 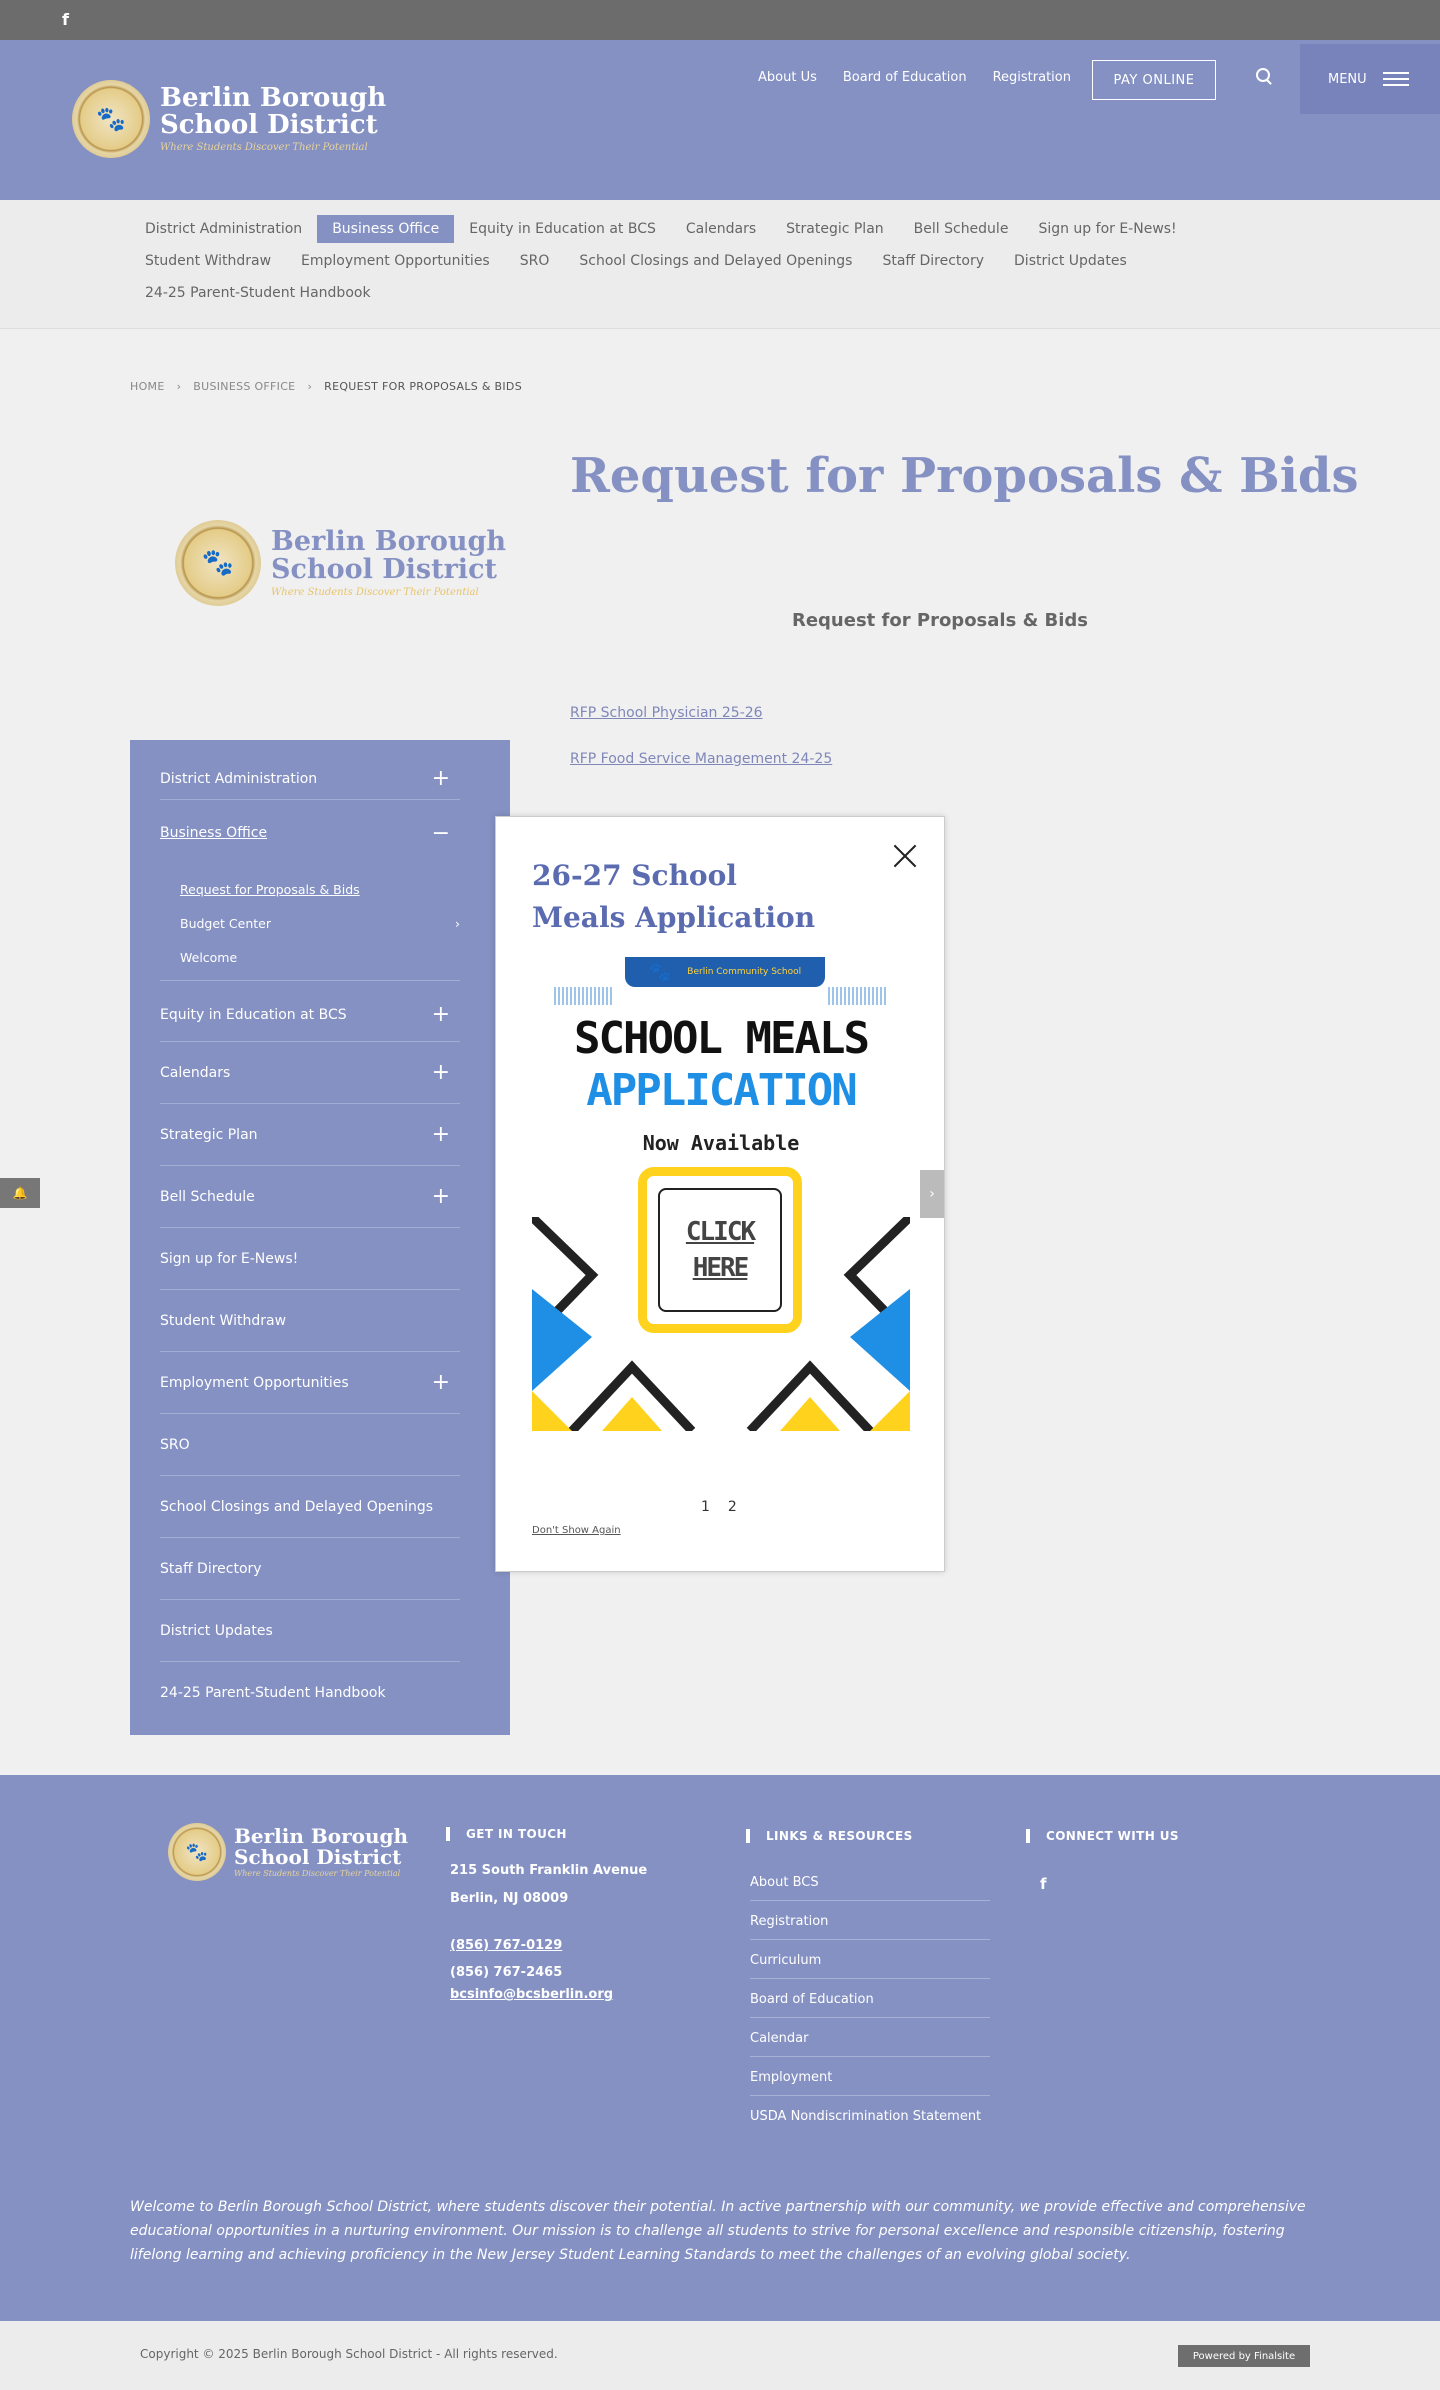 I want to click on footer-link-employment: Employment, so click(x=870, y=2083).